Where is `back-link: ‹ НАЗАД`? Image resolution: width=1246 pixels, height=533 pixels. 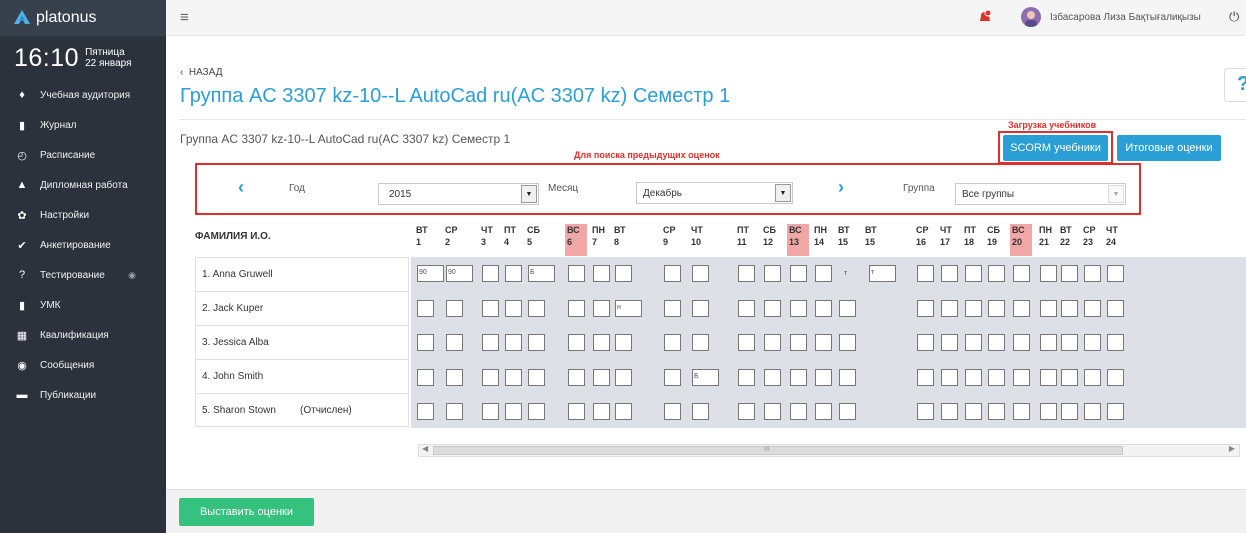
back-link: ‹ НАЗАД is located at coordinates (201, 72).